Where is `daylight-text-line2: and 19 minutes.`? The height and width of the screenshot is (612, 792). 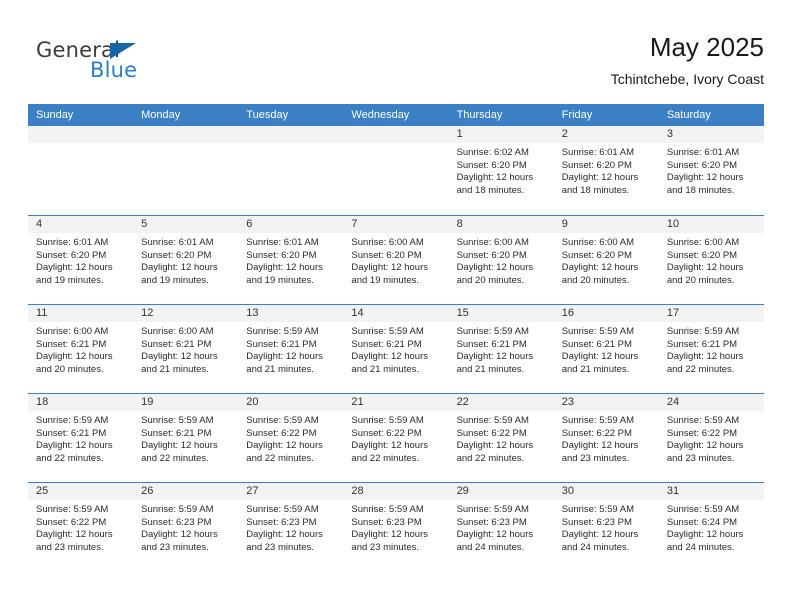 daylight-text-line2: and 19 minutes. is located at coordinates (70, 280).